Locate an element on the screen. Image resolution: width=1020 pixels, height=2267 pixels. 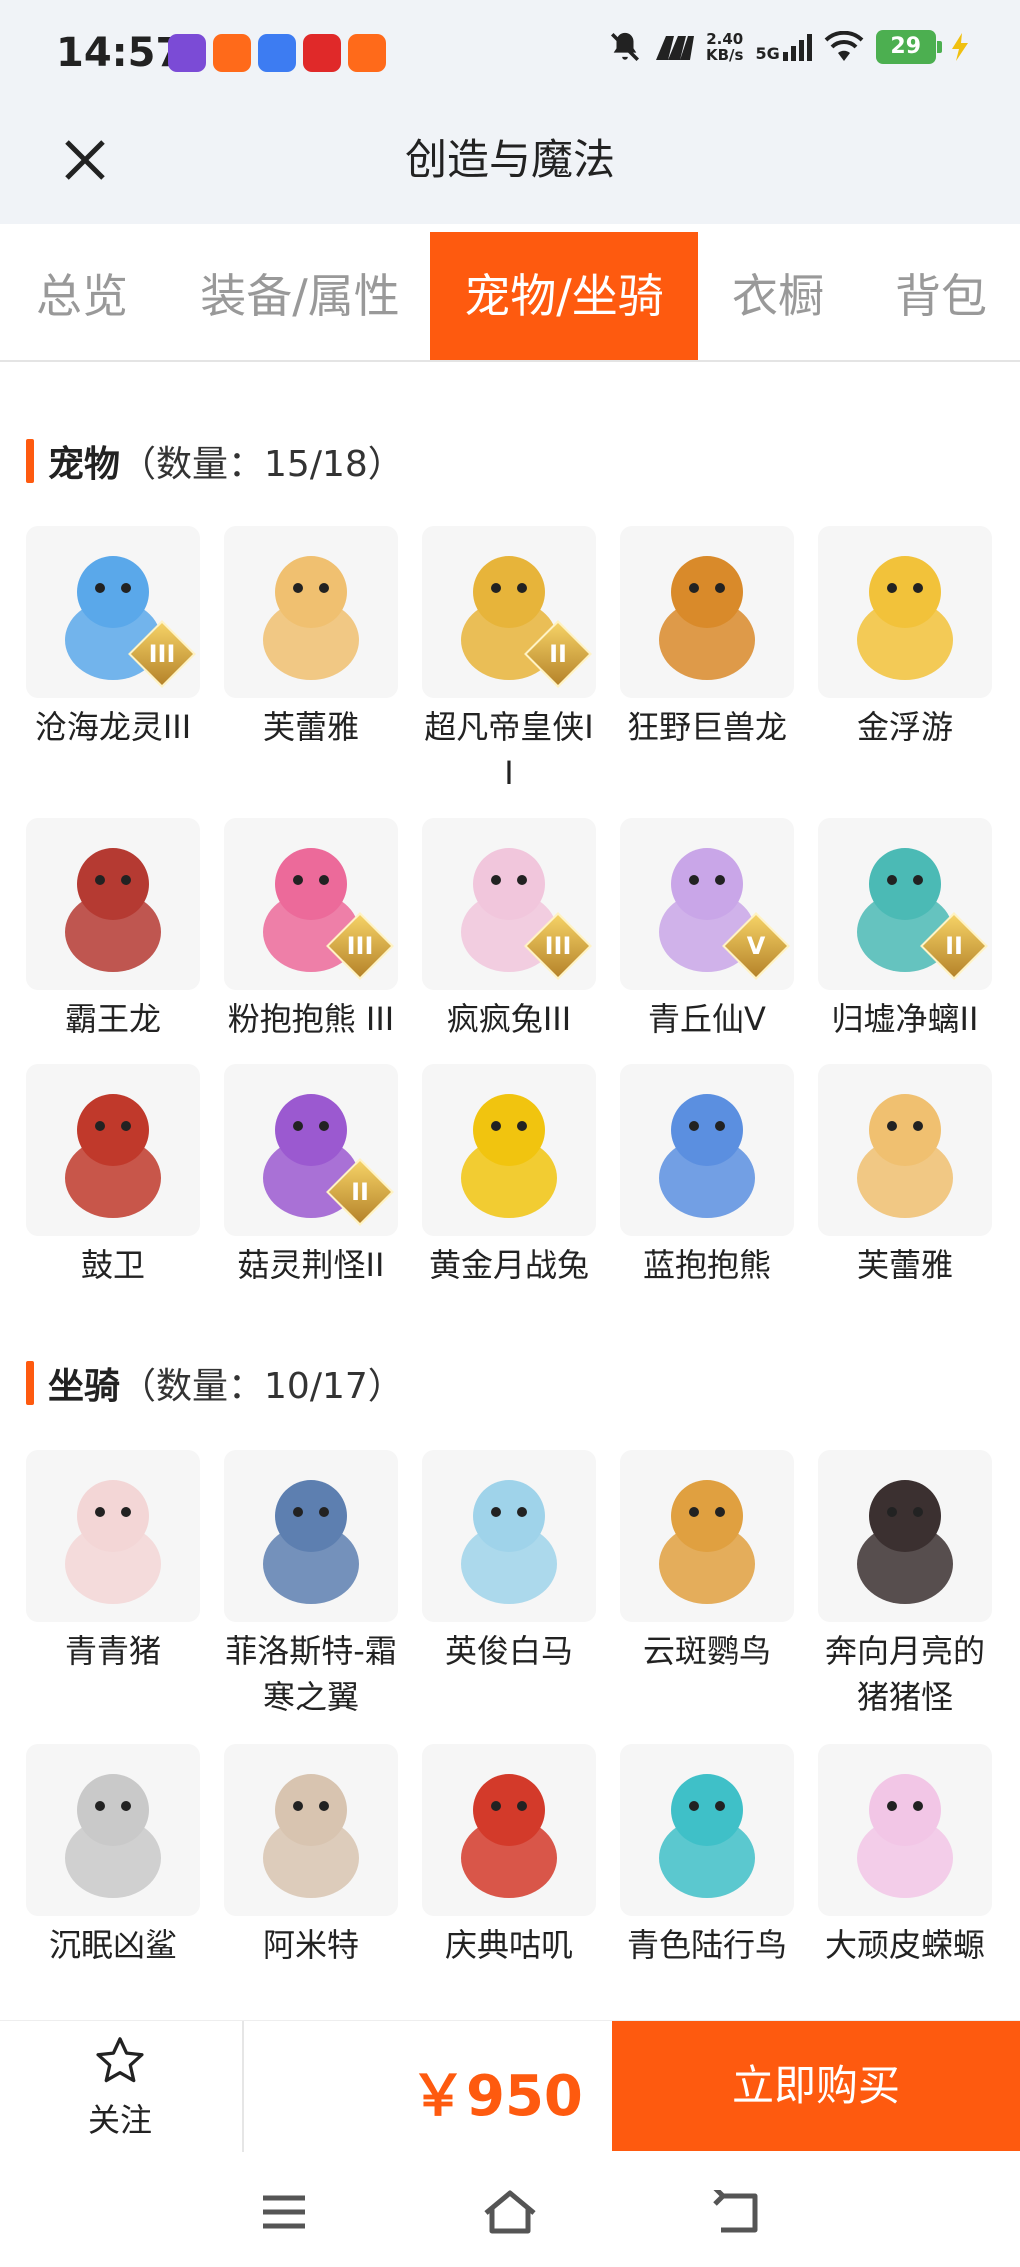
buy-now-button: 立即购买 is located at coordinates (816, 2086).